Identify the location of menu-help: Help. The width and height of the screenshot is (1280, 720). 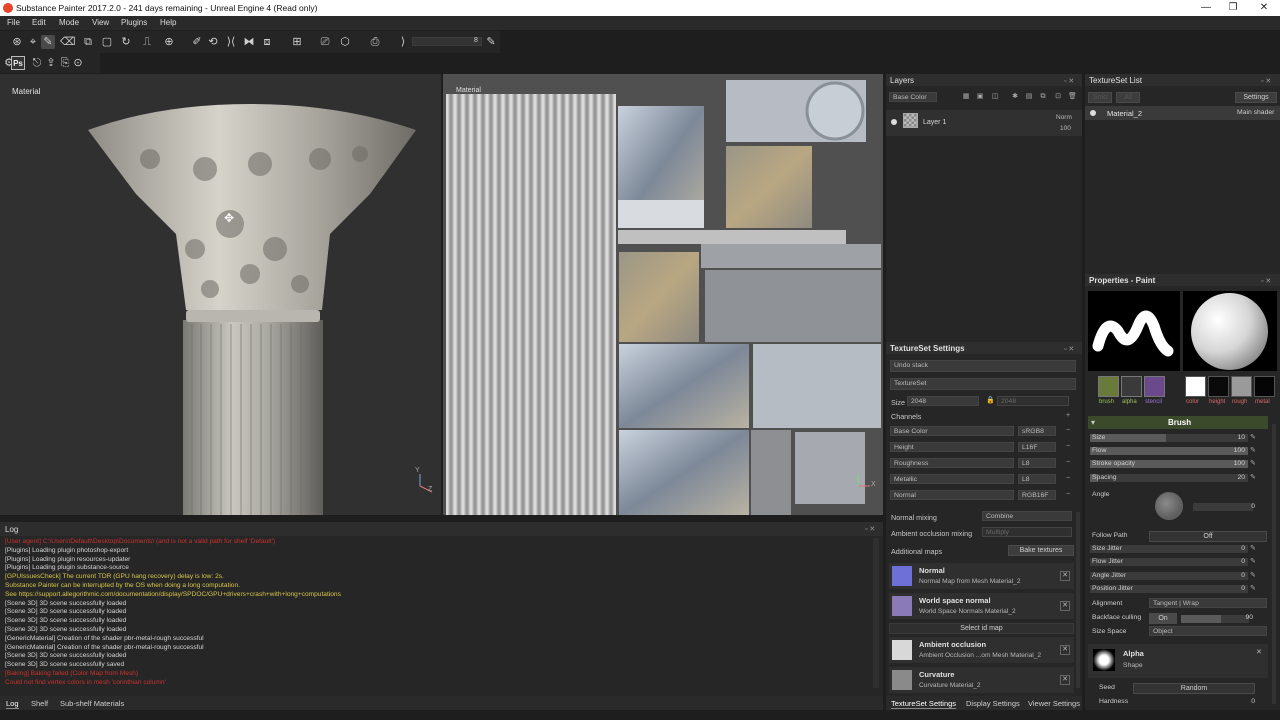
(168, 22).